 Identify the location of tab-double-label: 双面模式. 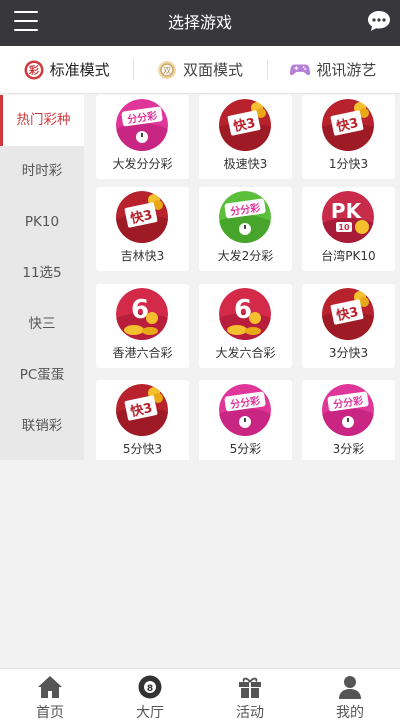
(212, 70).